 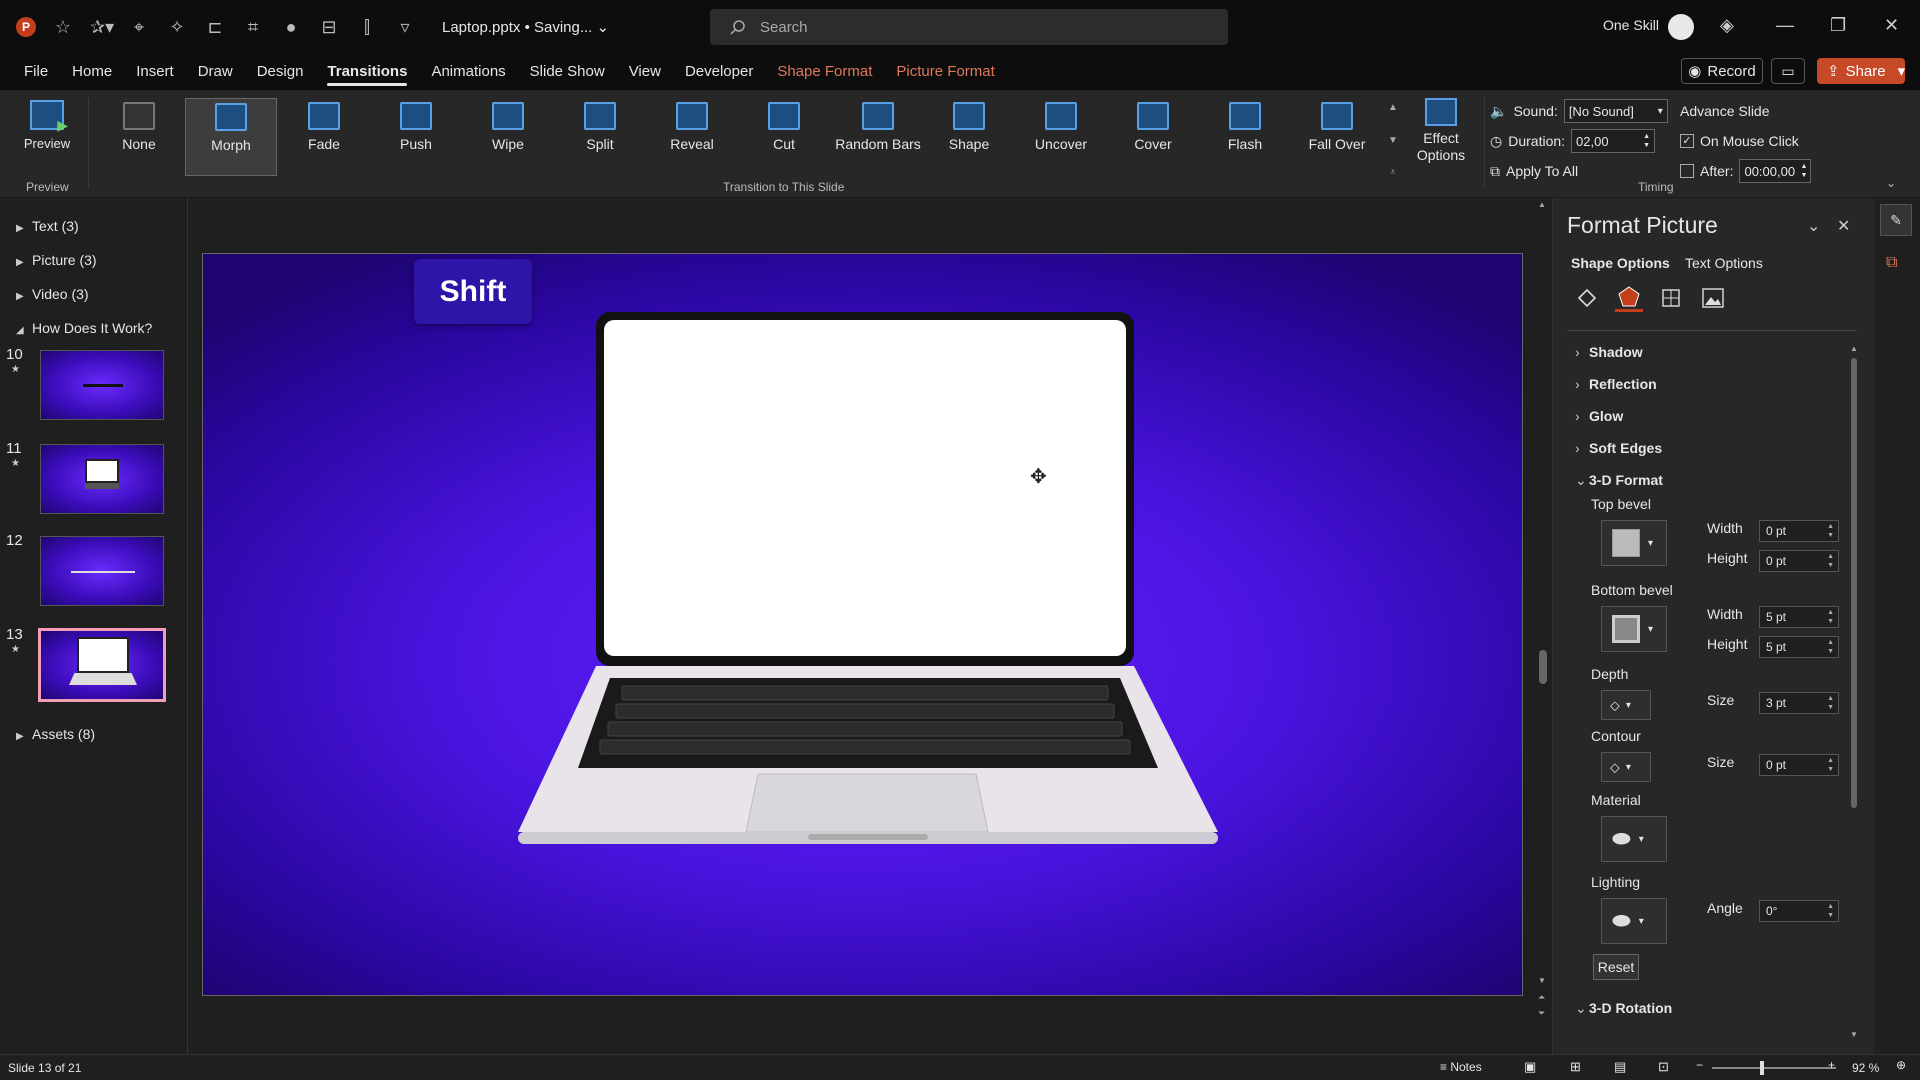 I want to click on close-icon: ✕, so click(x=1891, y=25).